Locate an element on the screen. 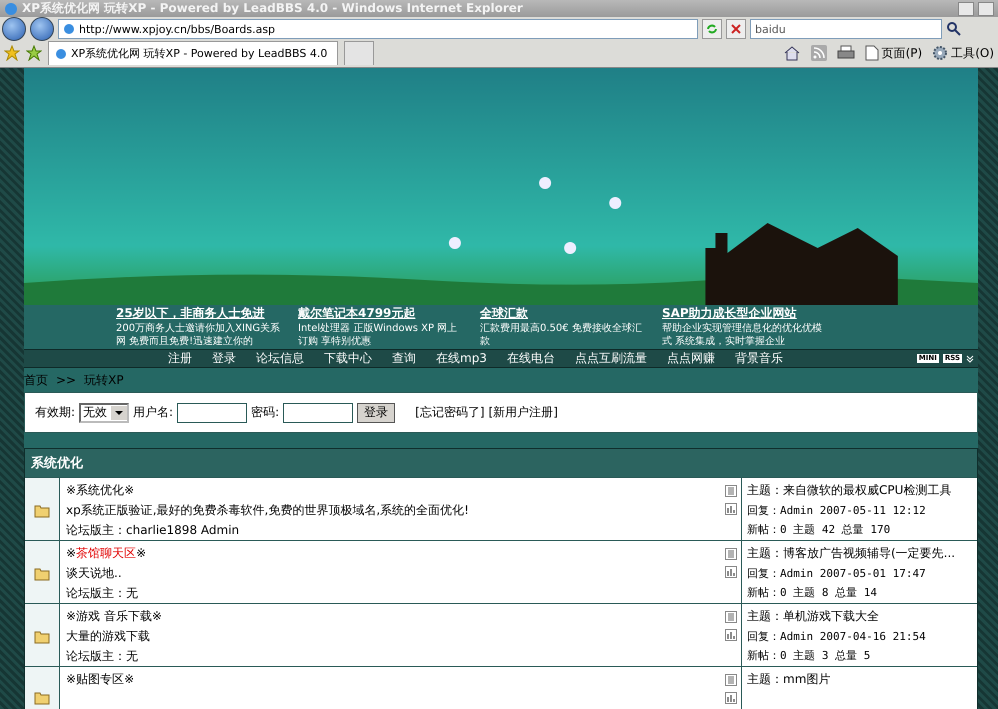  refresh-icon is located at coordinates (712, 29).